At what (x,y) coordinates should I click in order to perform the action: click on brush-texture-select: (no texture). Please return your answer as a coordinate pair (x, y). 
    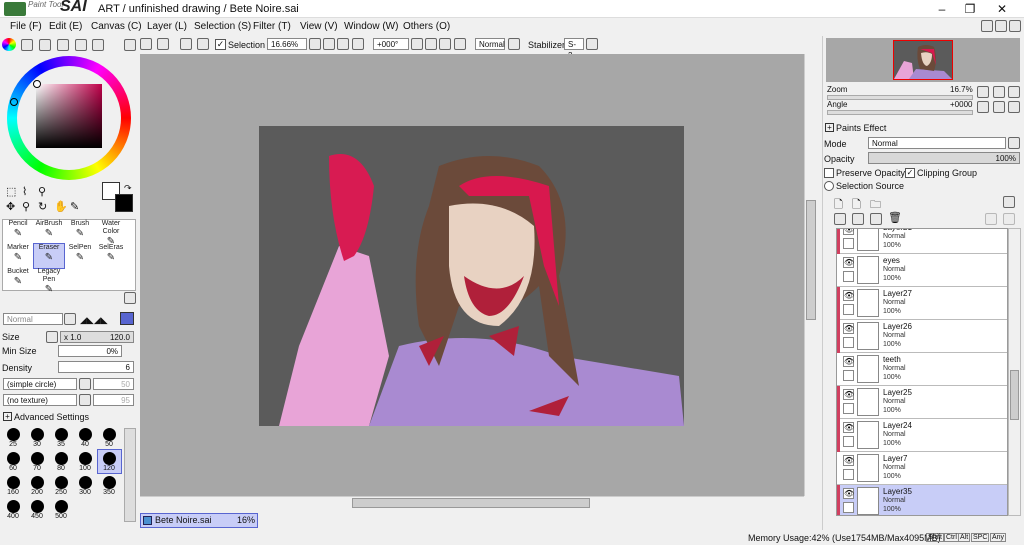
    Looking at the image, I should click on (40, 400).